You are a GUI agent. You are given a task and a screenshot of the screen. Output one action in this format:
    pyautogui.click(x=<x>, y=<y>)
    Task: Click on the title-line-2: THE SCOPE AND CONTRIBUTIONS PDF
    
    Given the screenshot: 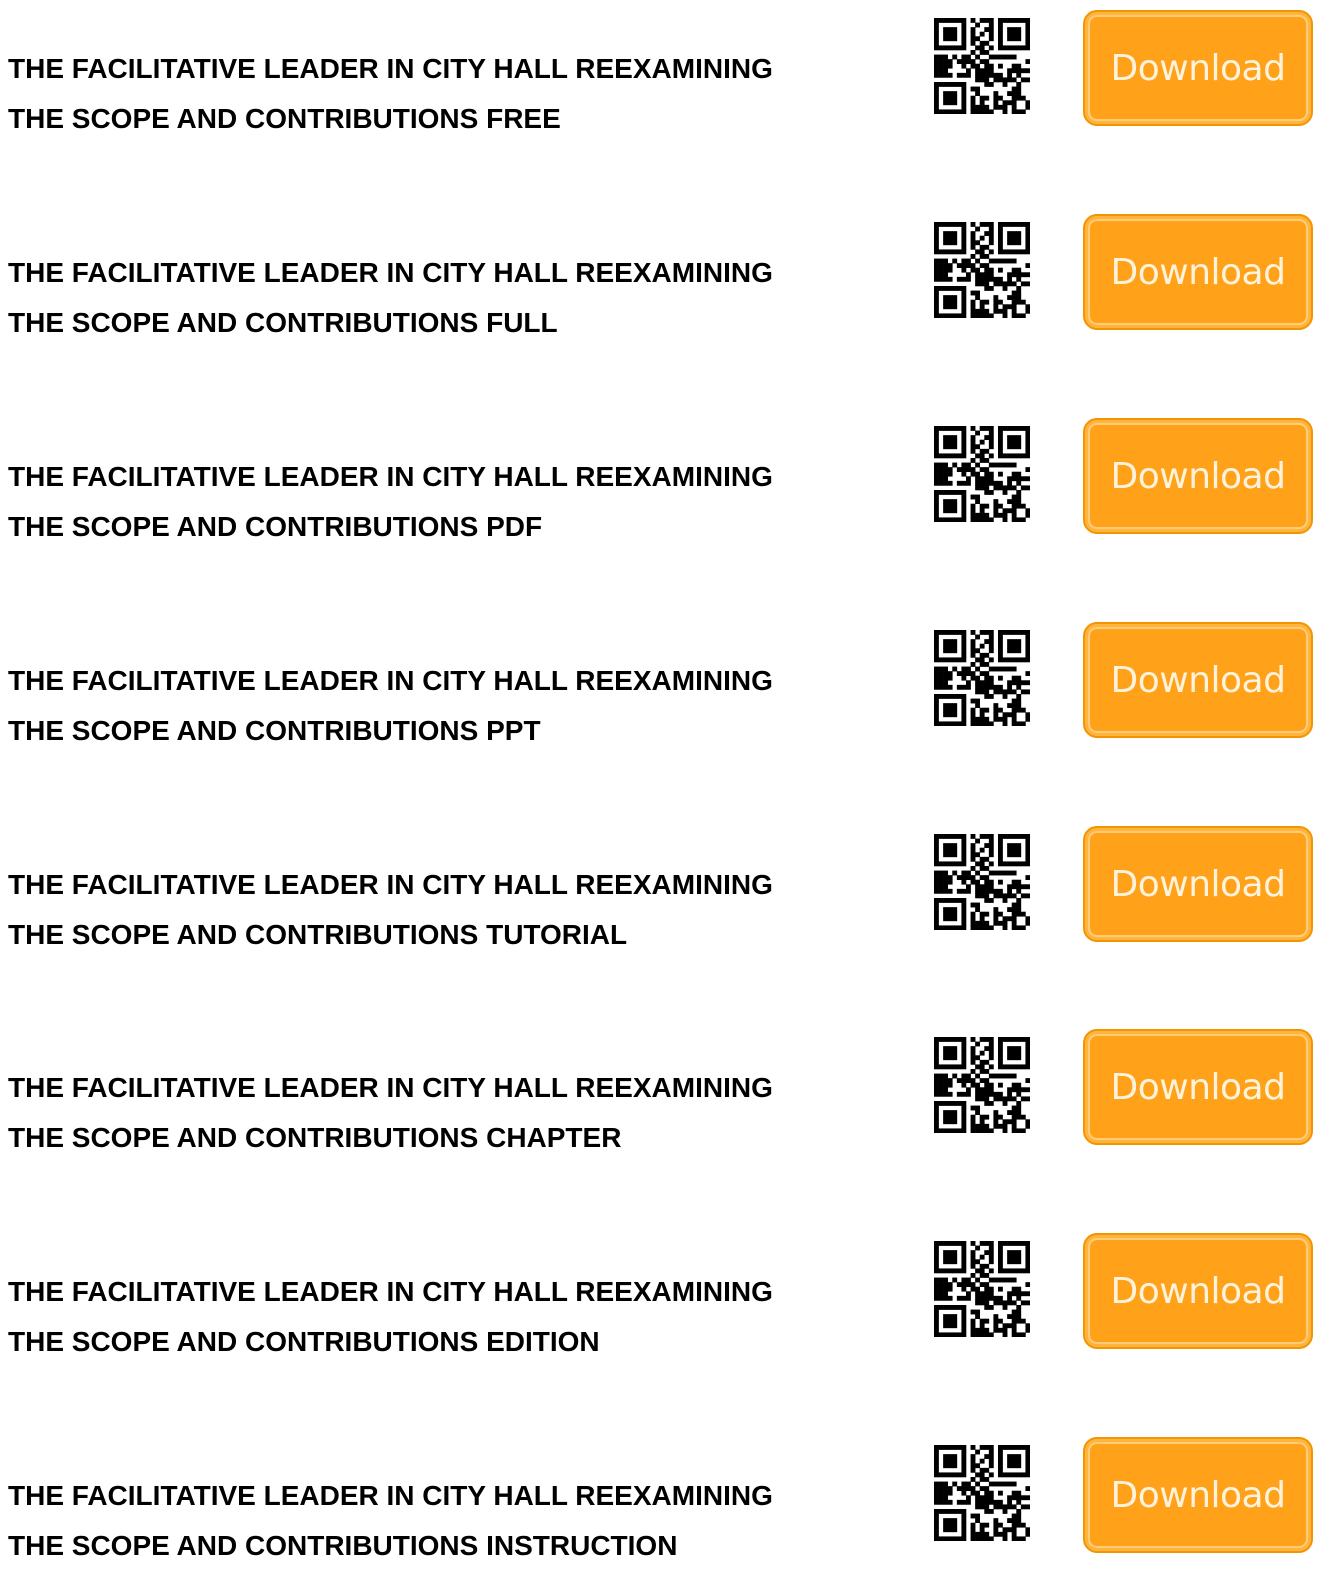 What is the action you would take?
    pyautogui.click(x=275, y=526)
    